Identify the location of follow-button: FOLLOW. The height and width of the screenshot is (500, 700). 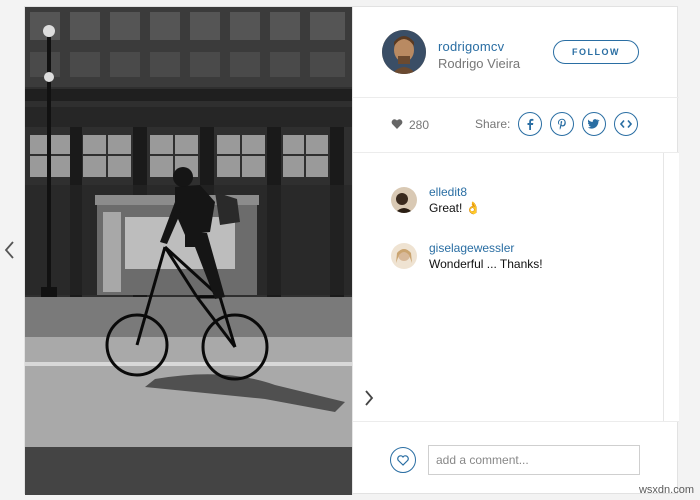
(596, 52).